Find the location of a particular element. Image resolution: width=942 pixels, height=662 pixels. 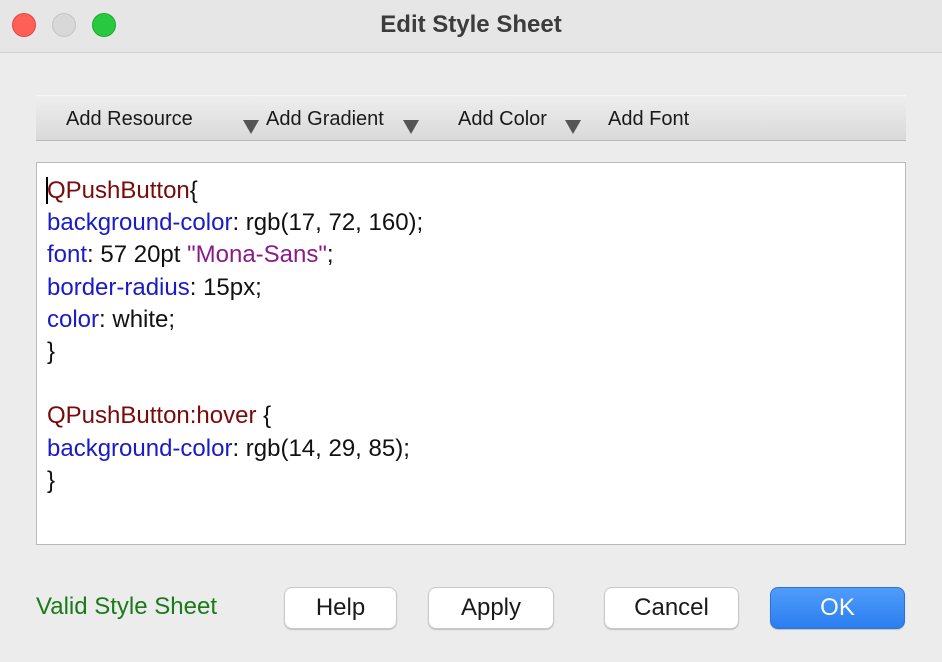

add-font-button: Add Font is located at coordinates (648, 119).